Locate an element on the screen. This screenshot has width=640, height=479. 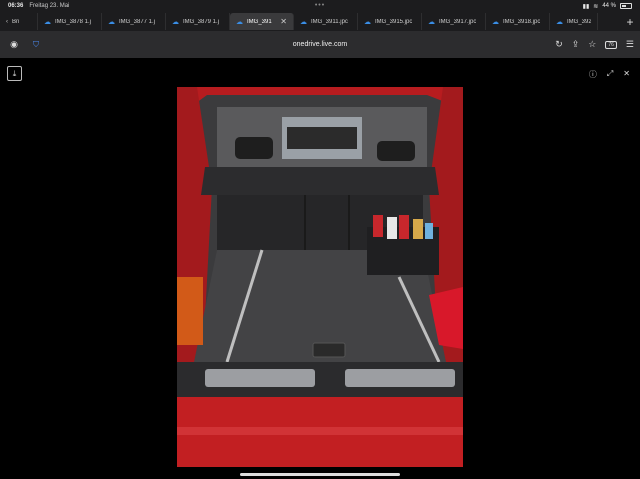
home-indicator is located at coordinates (320, 474).